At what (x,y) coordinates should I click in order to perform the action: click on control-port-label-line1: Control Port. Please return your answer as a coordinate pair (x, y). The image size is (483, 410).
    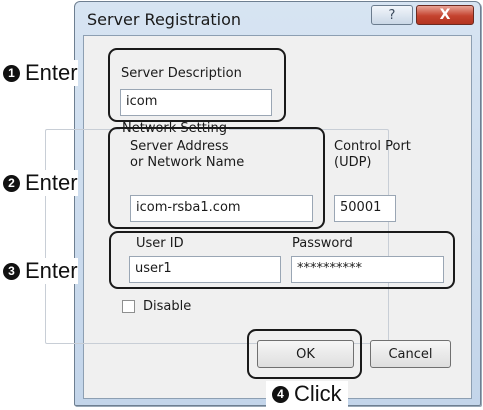
    Looking at the image, I should click on (372, 146).